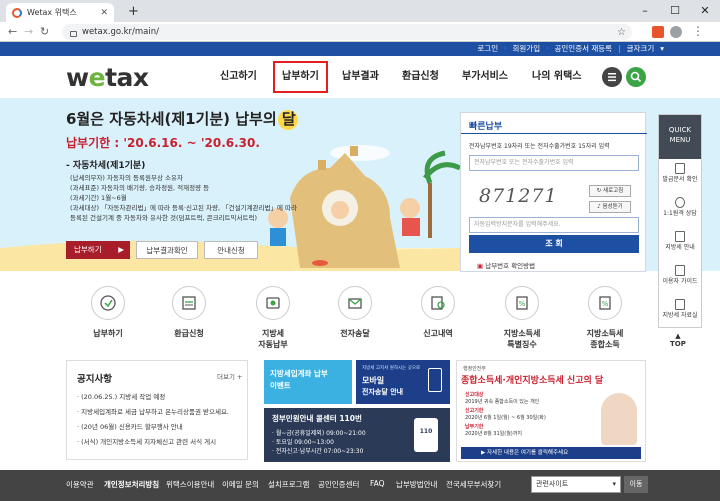 Image resolution: width=720 pixels, height=501 pixels. I want to click on maximize-icon: ☐, so click(675, 11).